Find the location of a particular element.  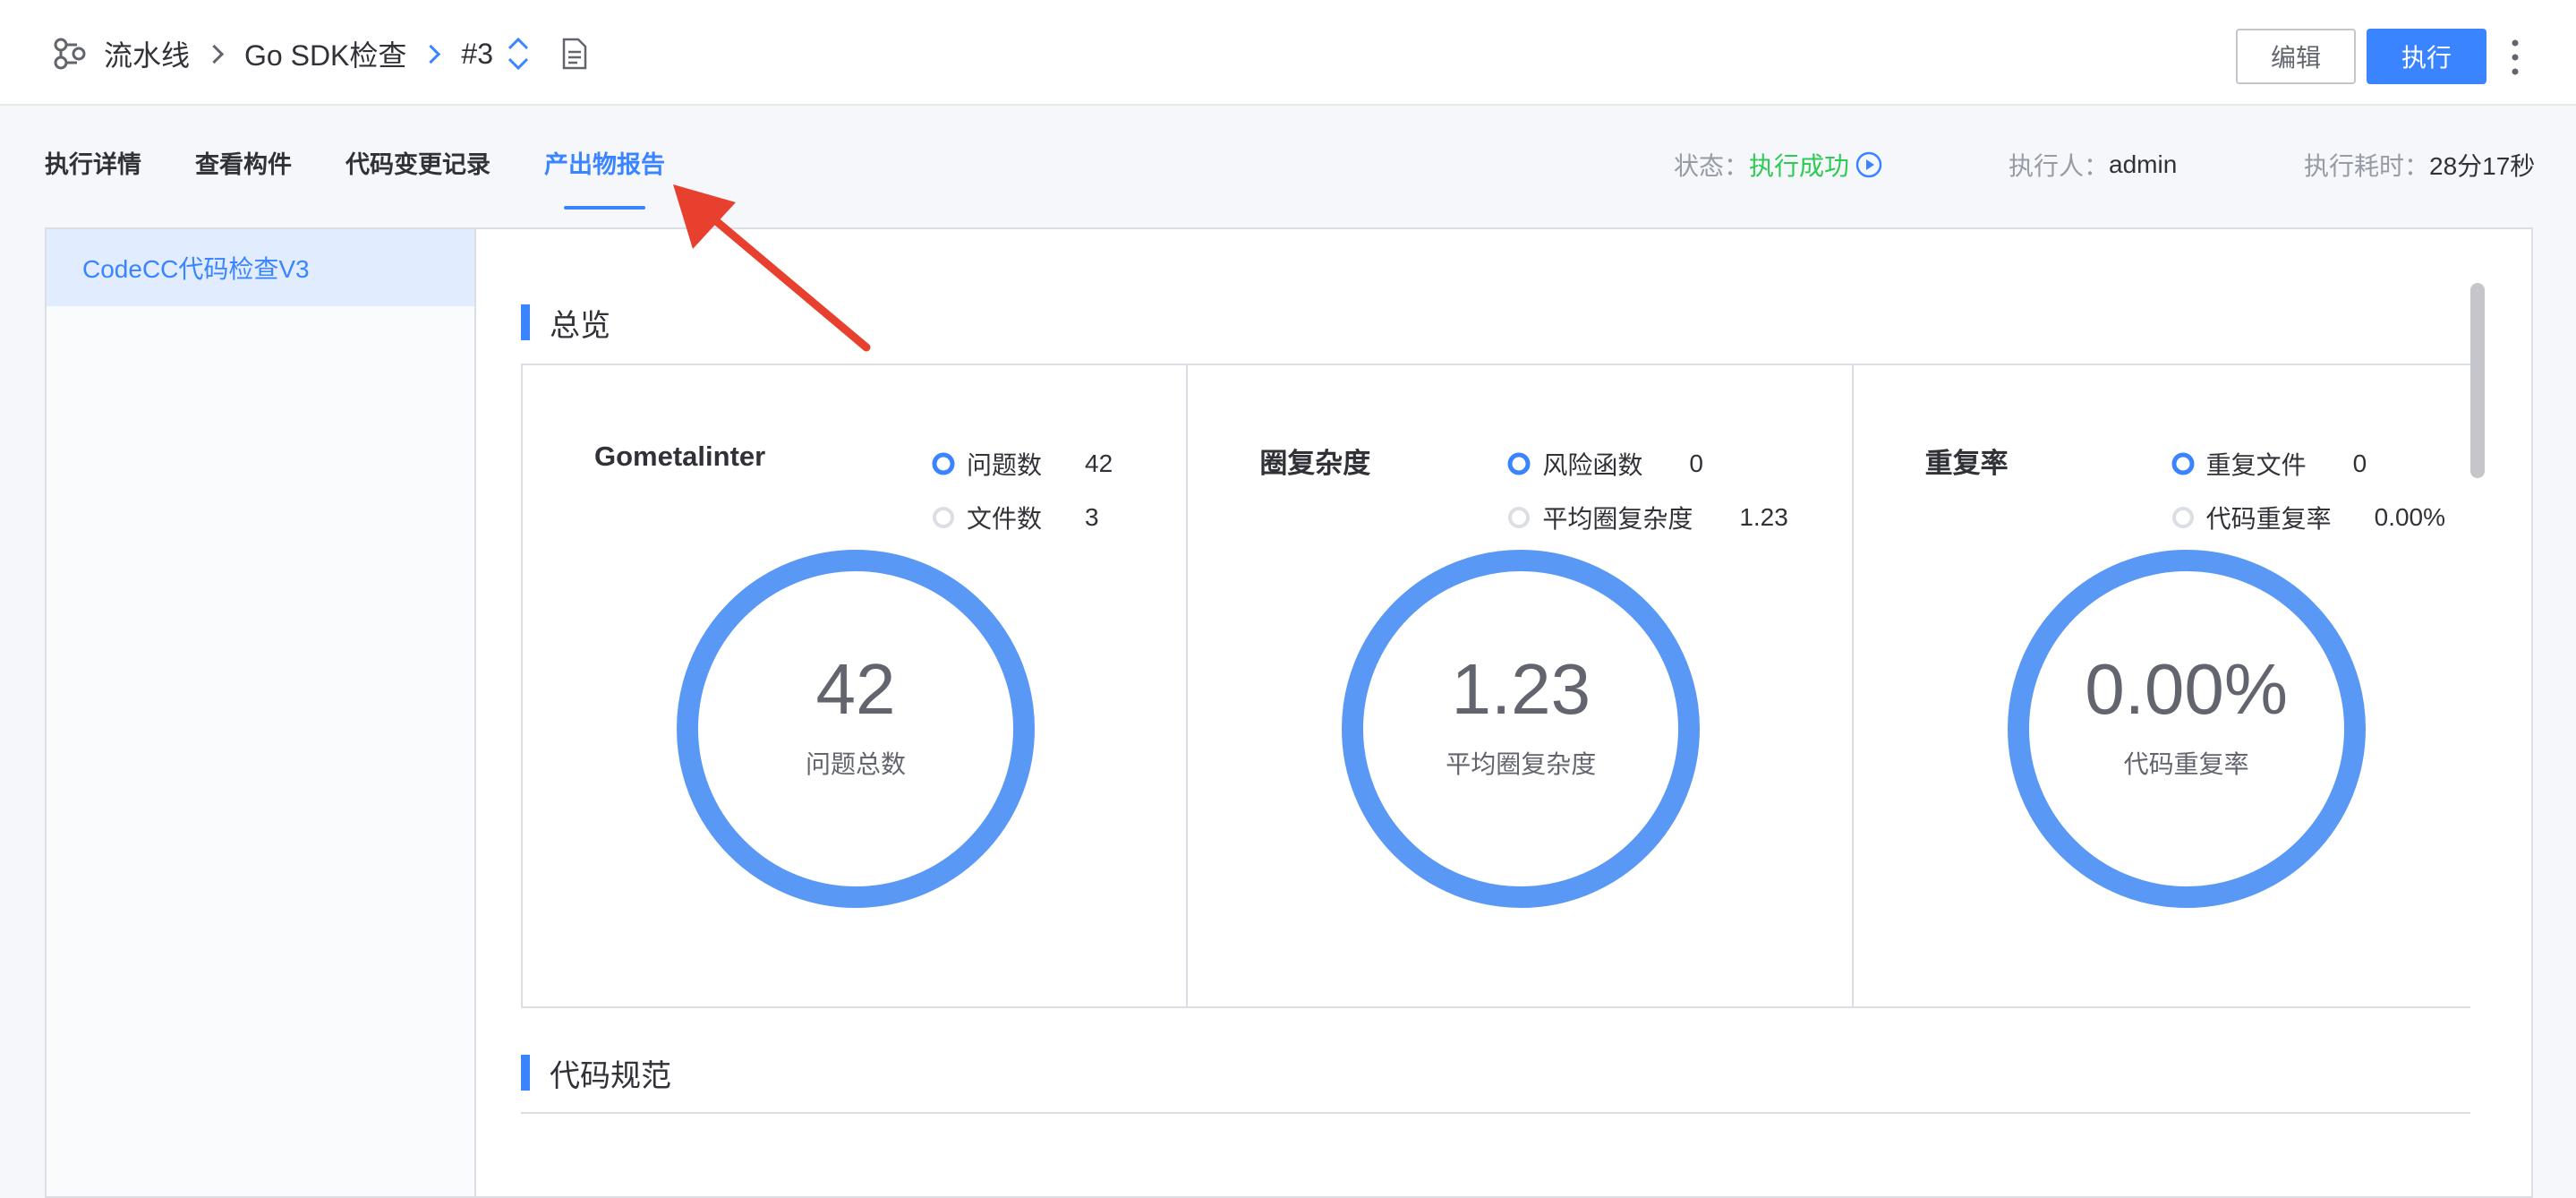

duration-value: 28分17秒 is located at coordinates (2482, 166).